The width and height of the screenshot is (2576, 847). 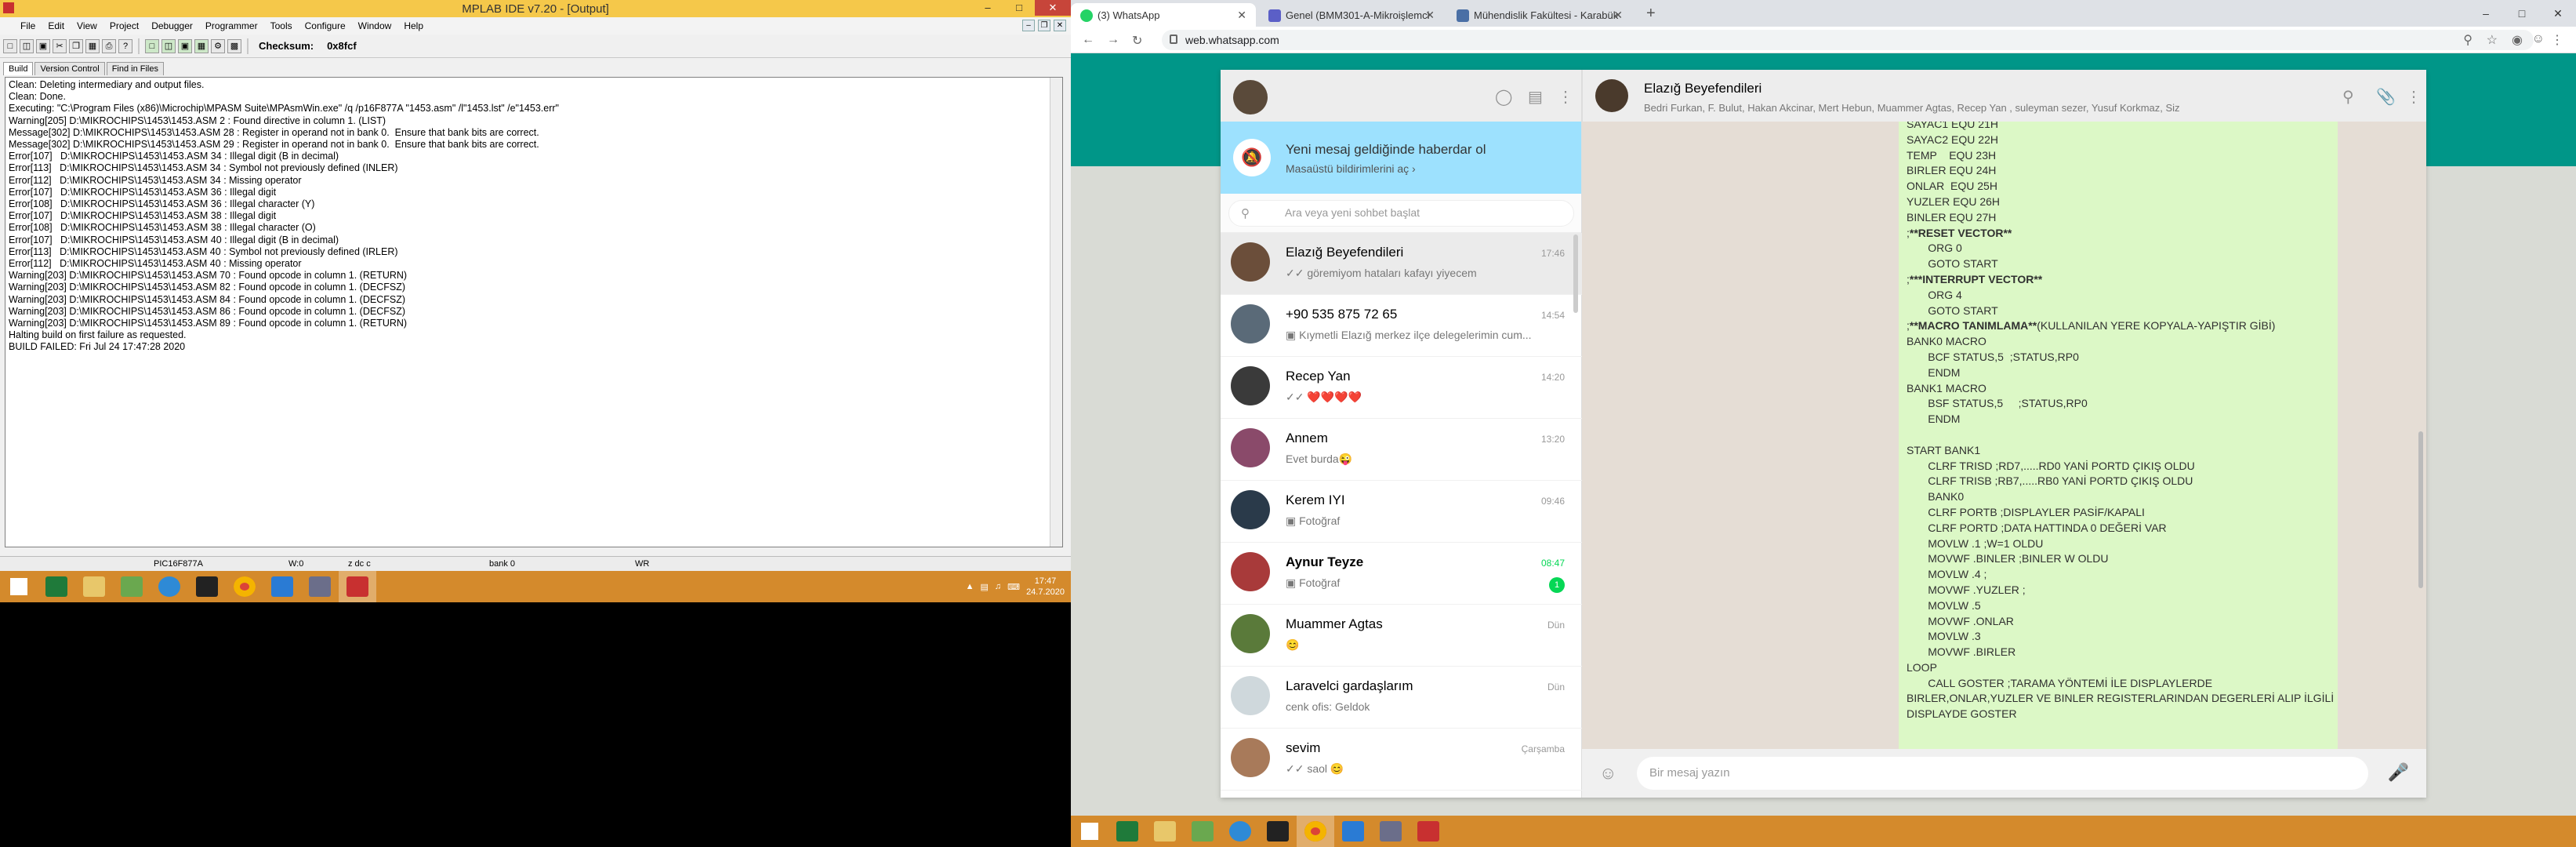 I want to click on save-icon: ▣, so click(x=43, y=45).